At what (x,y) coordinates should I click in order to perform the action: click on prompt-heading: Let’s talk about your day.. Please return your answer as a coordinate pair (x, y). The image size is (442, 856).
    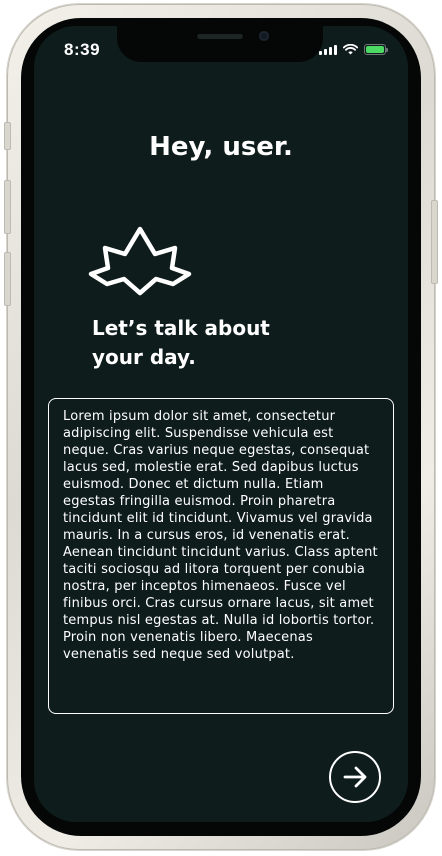
    Looking at the image, I should click on (181, 342).